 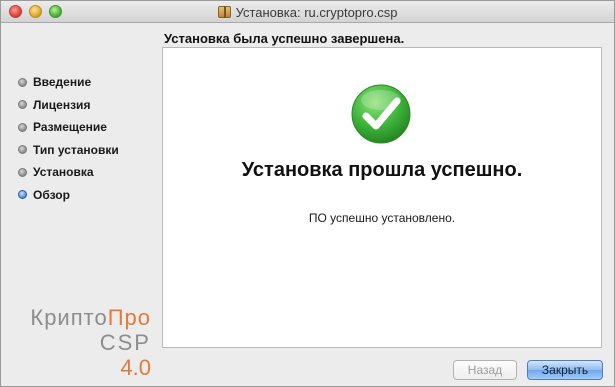 What do you see at coordinates (62, 82) in the screenshot?
I see `step-label: Введение` at bounding box center [62, 82].